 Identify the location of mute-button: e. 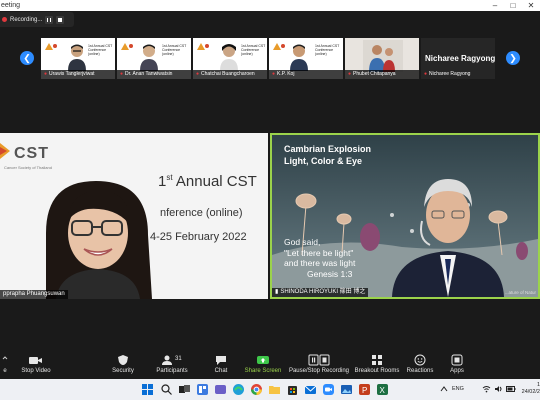
(5, 365).